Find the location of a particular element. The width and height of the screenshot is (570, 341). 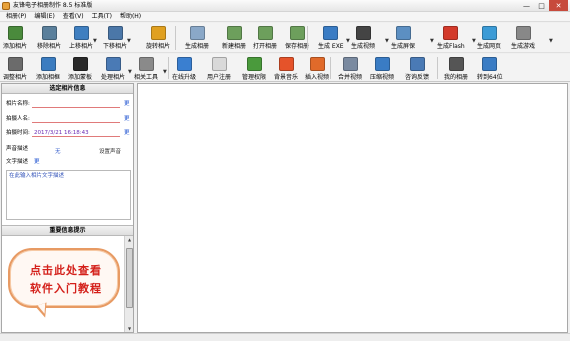

close-button: ✕ is located at coordinates (558, 5).